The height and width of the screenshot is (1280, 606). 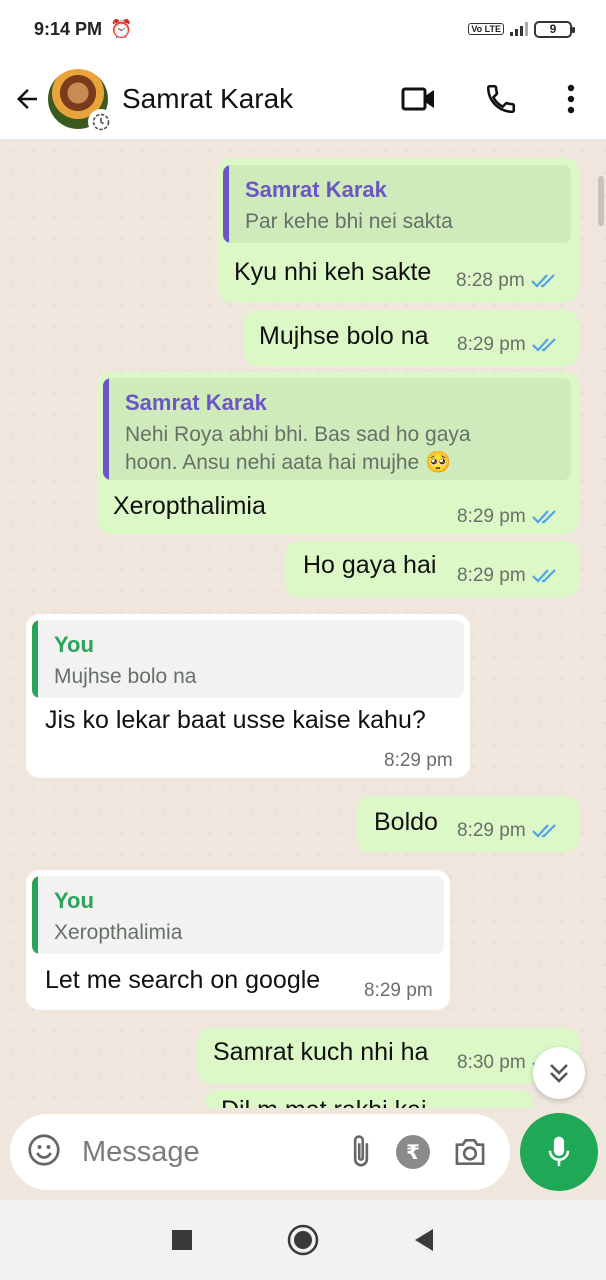 What do you see at coordinates (235, 720) in the screenshot?
I see `message-text: Jis ko lekar baat usse kaise kahu?` at bounding box center [235, 720].